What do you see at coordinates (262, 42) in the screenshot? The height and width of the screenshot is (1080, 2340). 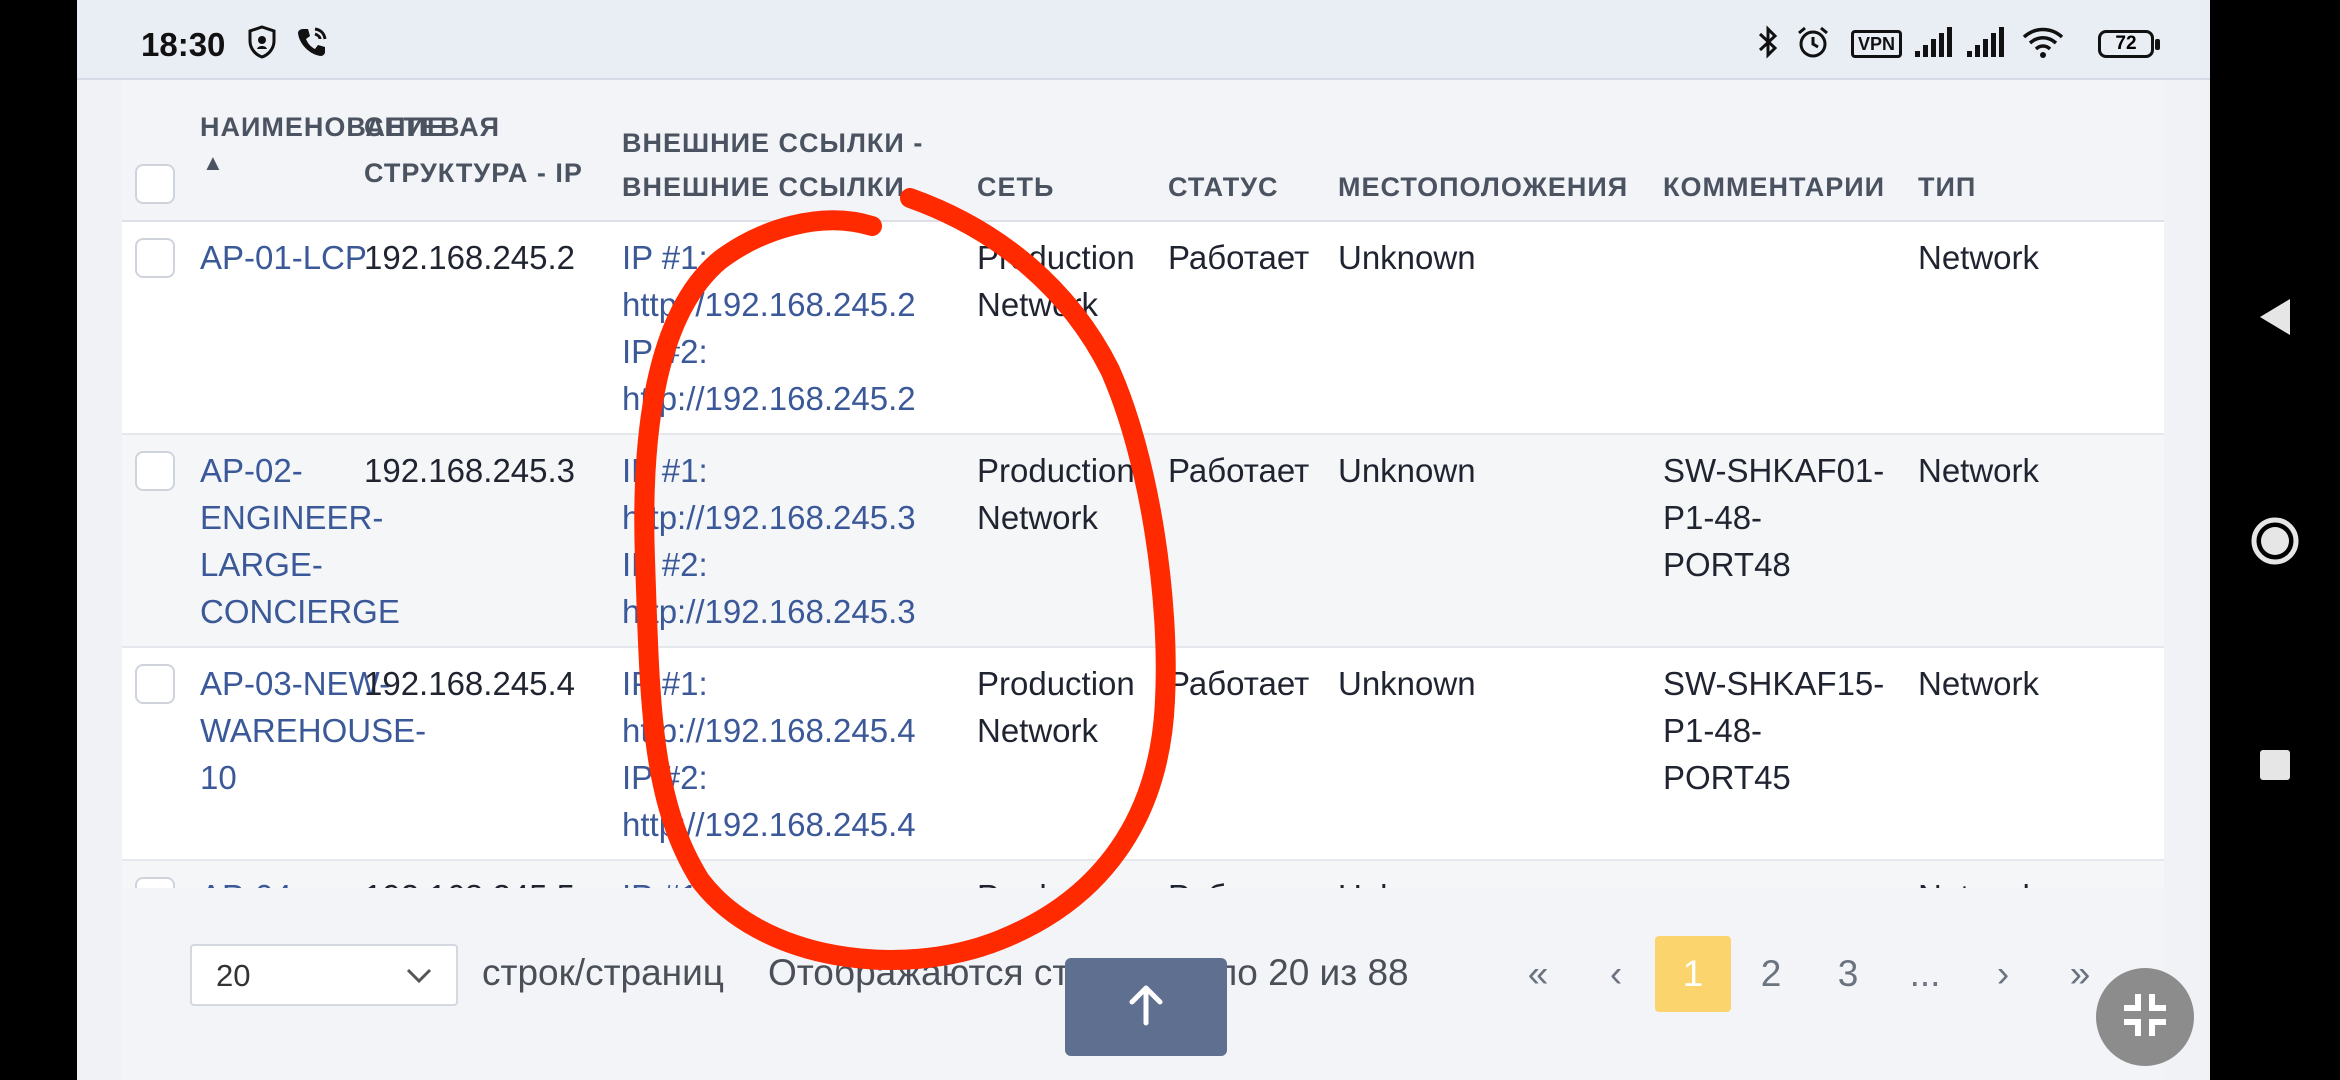 I see `shield-icon` at bounding box center [262, 42].